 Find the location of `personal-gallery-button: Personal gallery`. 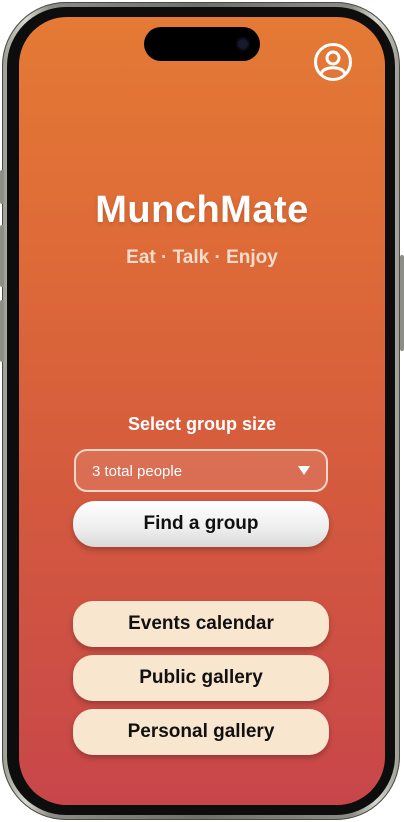

personal-gallery-button: Personal gallery is located at coordinates (201, 732).